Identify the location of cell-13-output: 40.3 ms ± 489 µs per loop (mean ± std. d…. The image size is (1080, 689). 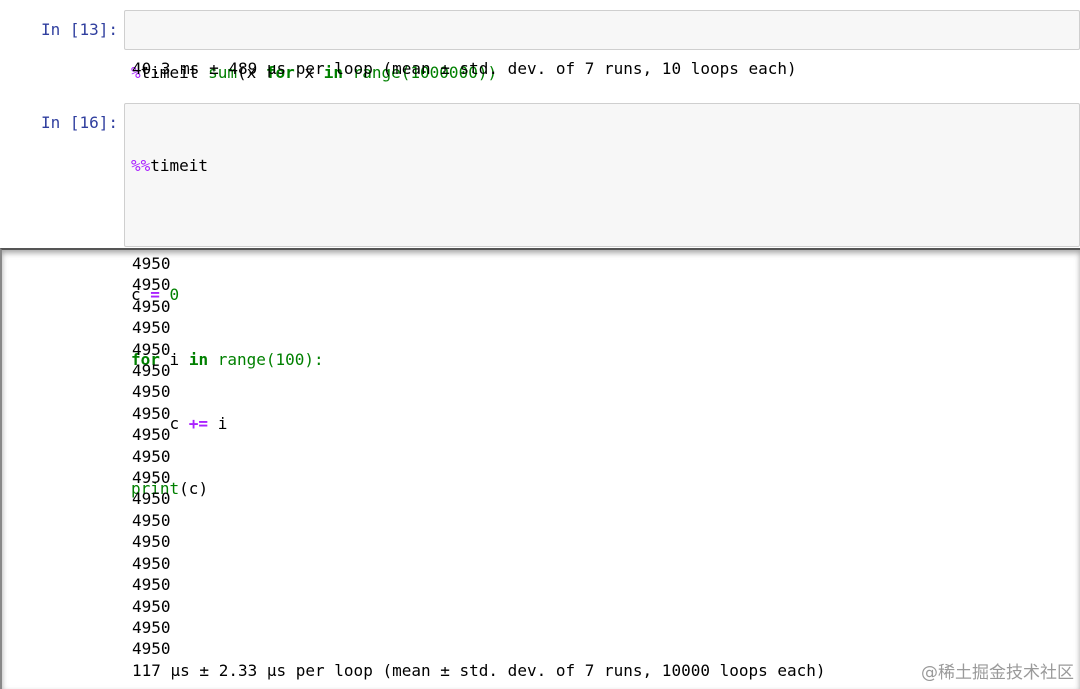
(464, 68).